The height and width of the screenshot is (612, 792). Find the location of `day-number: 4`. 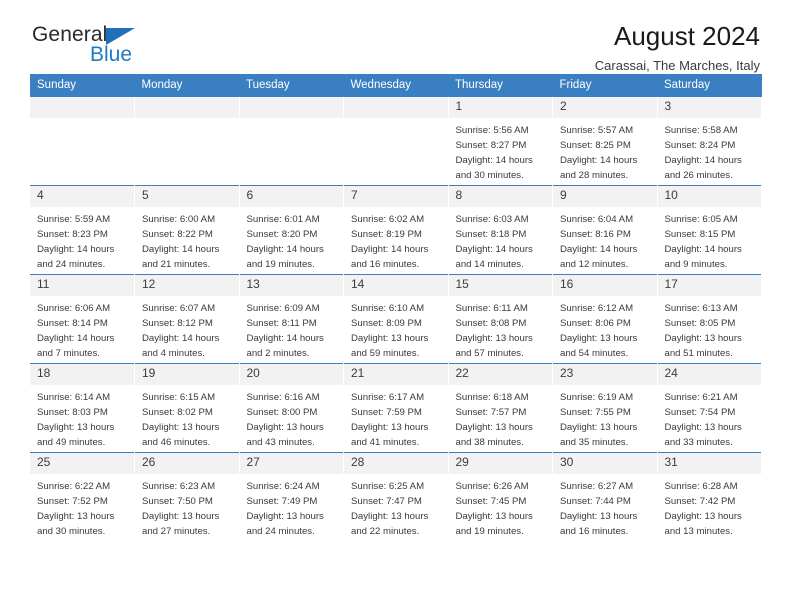

day-number: 4 is located at coordinates (82, 196).